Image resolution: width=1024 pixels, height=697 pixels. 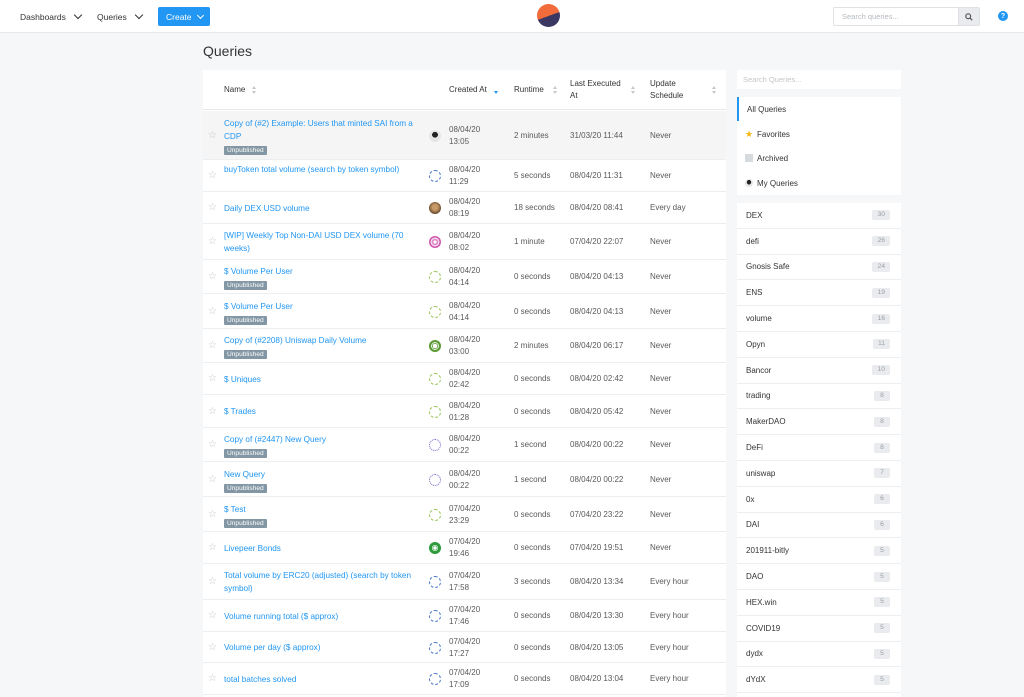 I want to click on filter-favorites: ★ Favorites, so click(x=819, y=134).